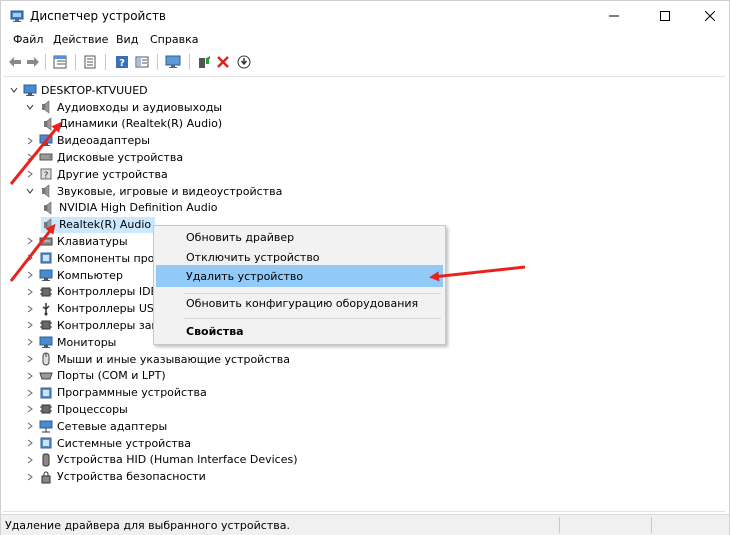 This screenshot has height=535, width=730. I want to click on device-category: Компьютер, so click(81, 275).